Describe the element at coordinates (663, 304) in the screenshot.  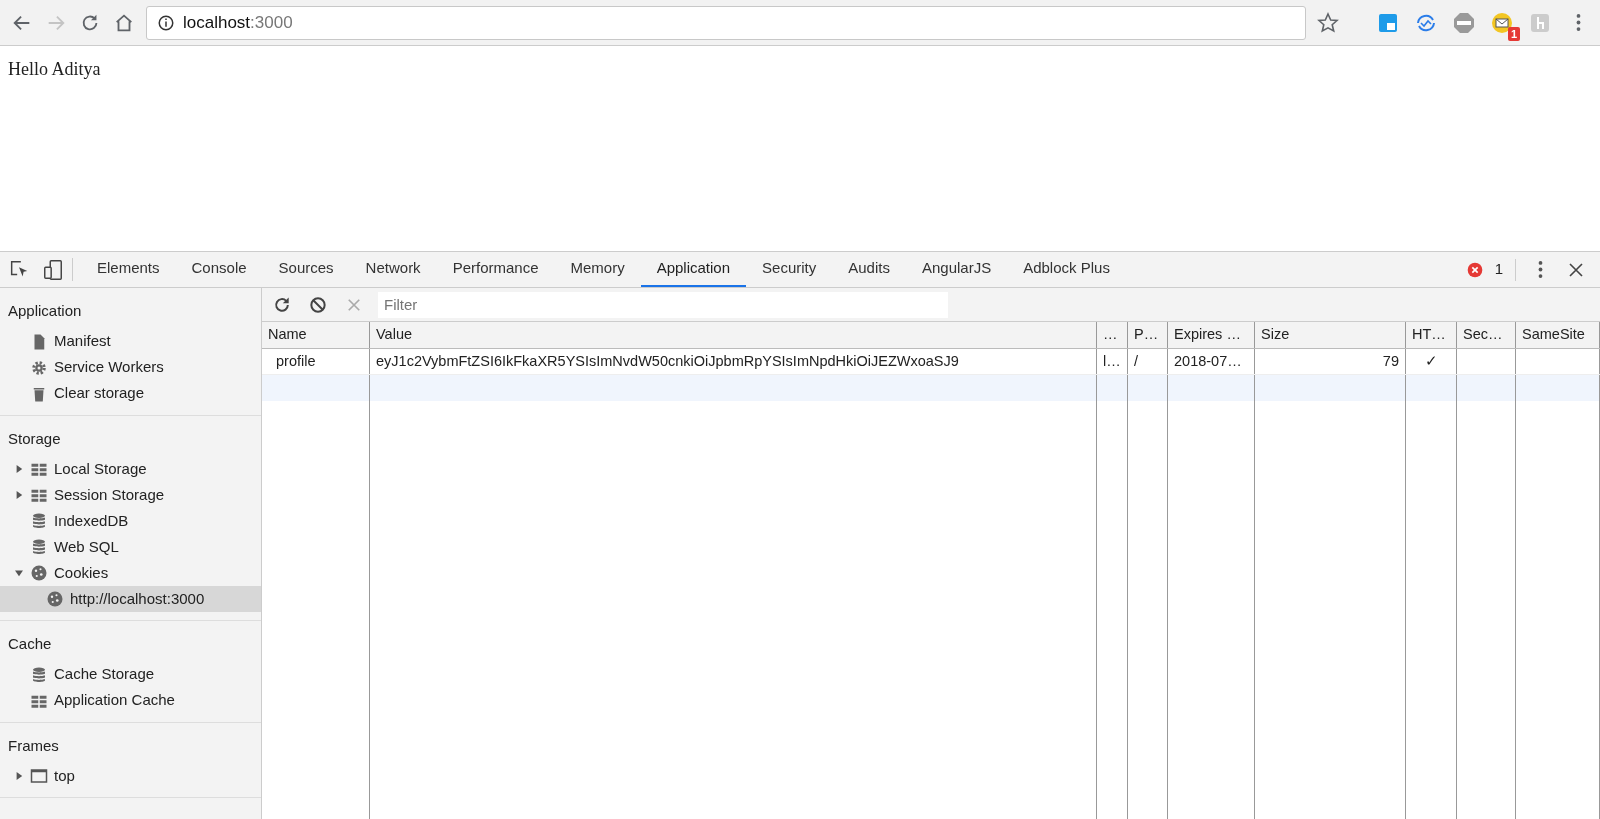
I see `filter-field: Filter` at that location.